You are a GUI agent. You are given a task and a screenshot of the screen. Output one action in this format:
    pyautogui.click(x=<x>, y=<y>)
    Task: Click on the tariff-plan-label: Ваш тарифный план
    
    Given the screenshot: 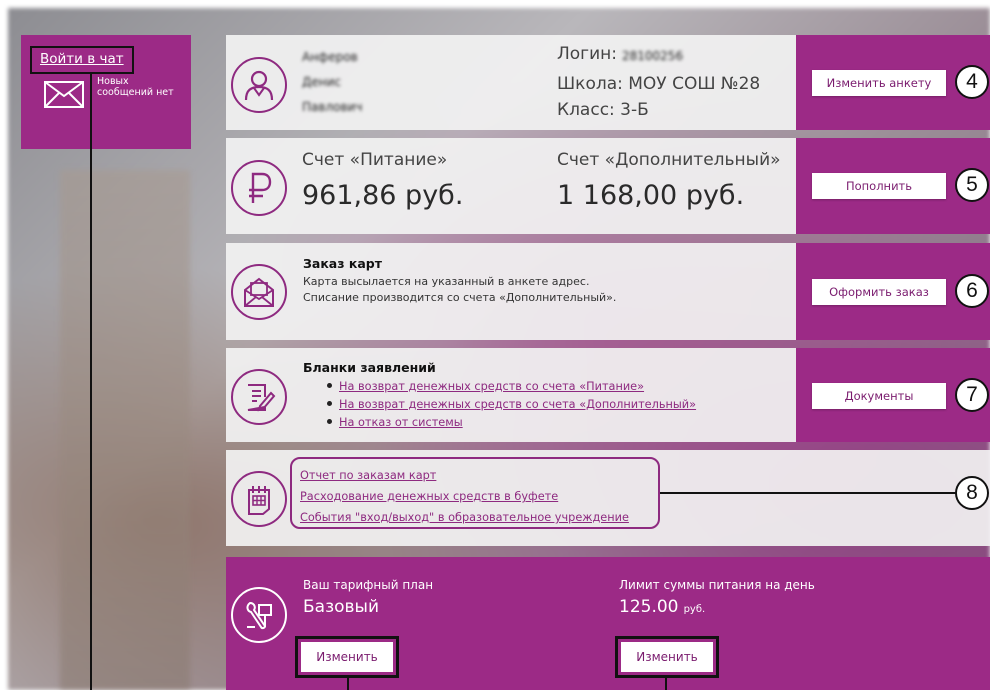 What is the action you would take?
    pyautogui.click(x=368, y=585)
    